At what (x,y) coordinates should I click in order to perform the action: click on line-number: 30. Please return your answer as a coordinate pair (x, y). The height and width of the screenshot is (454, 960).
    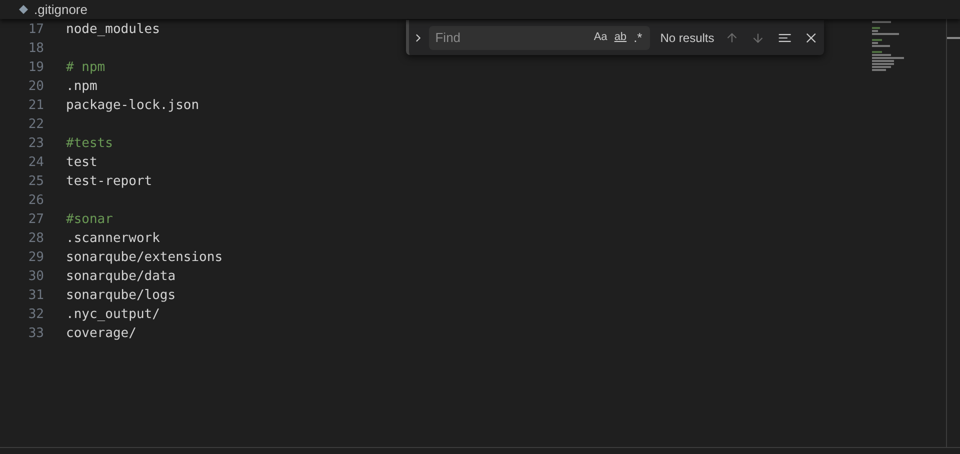
    Looking at the image, I should click on (35, 277).